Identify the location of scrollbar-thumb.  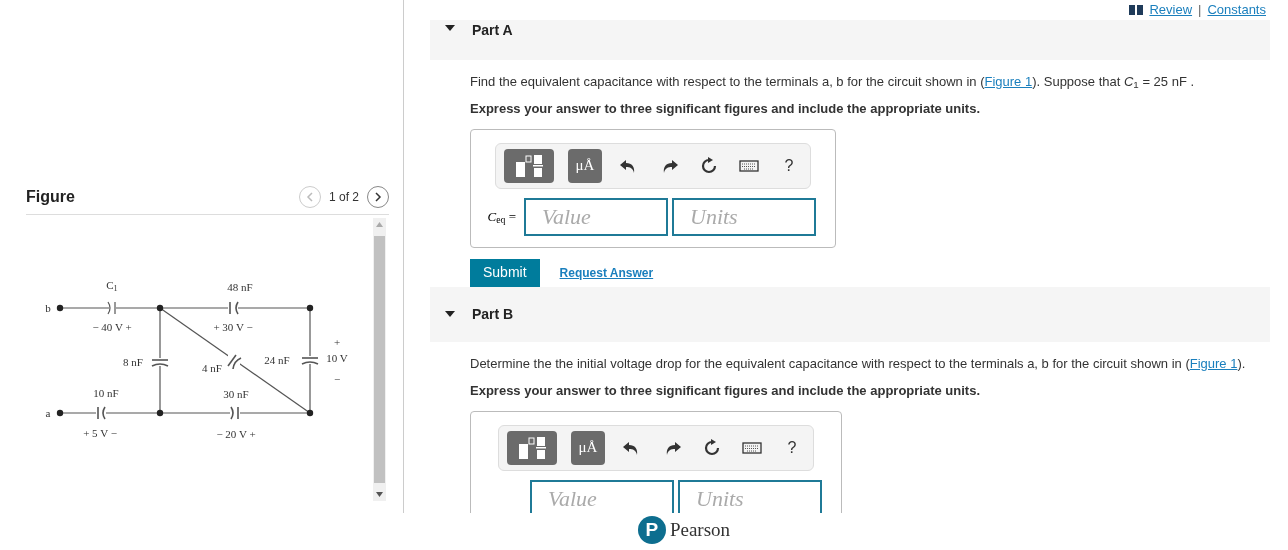
(379, 359).